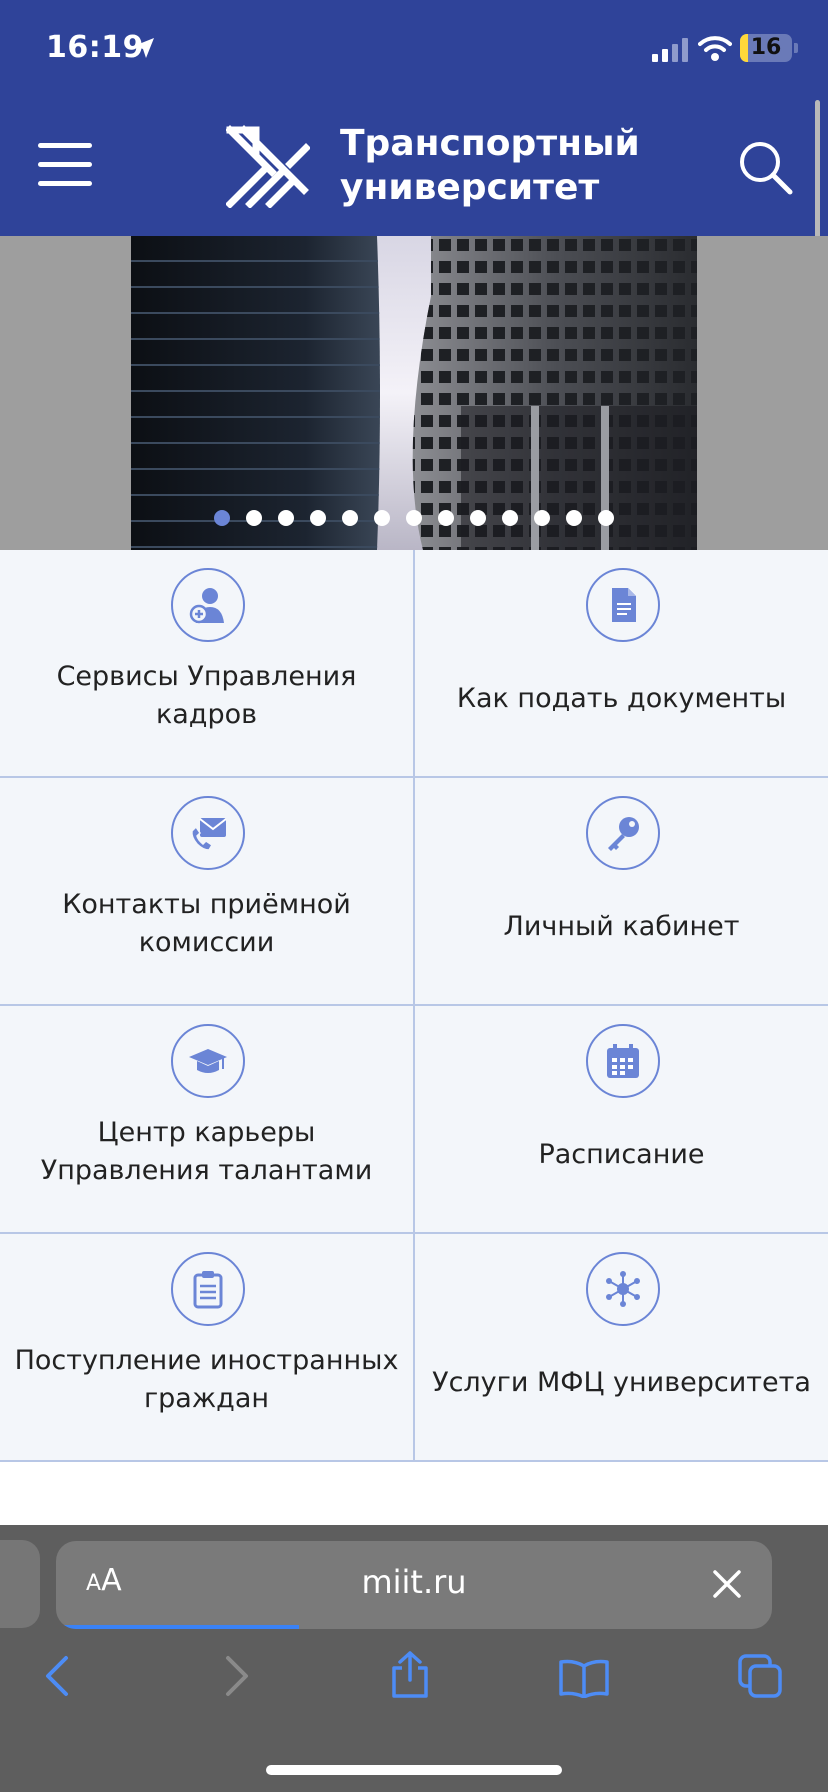  What do you see at coordinates (621, 698) in the screenshot?
I see `tile-label: Как подать документы` at bounding box center [621, 698].